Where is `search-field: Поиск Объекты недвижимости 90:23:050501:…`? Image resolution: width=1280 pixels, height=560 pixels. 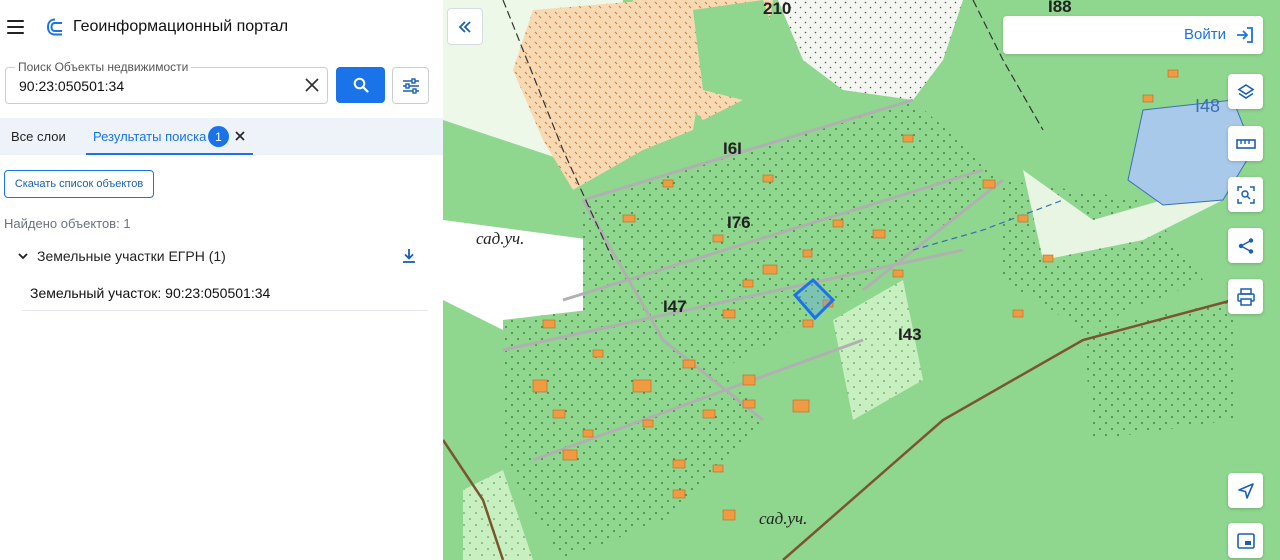 search-field: Поиск Объекты недвижимости 90:23:050501:… is located at coordinates (166, 82).